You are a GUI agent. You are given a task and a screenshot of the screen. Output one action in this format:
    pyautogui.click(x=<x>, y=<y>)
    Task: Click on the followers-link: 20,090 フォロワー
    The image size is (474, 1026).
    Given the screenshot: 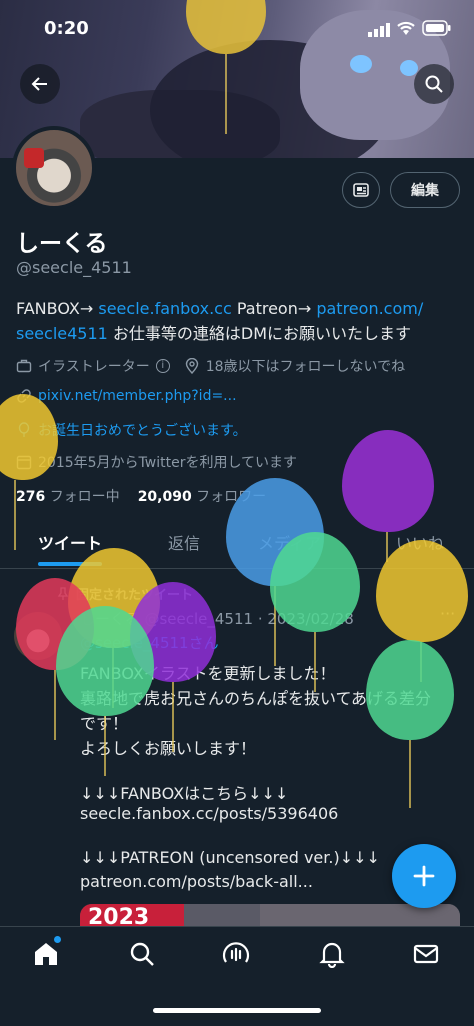 What is the action you would take?
    pyautogui.click(x=202, y=496)
    